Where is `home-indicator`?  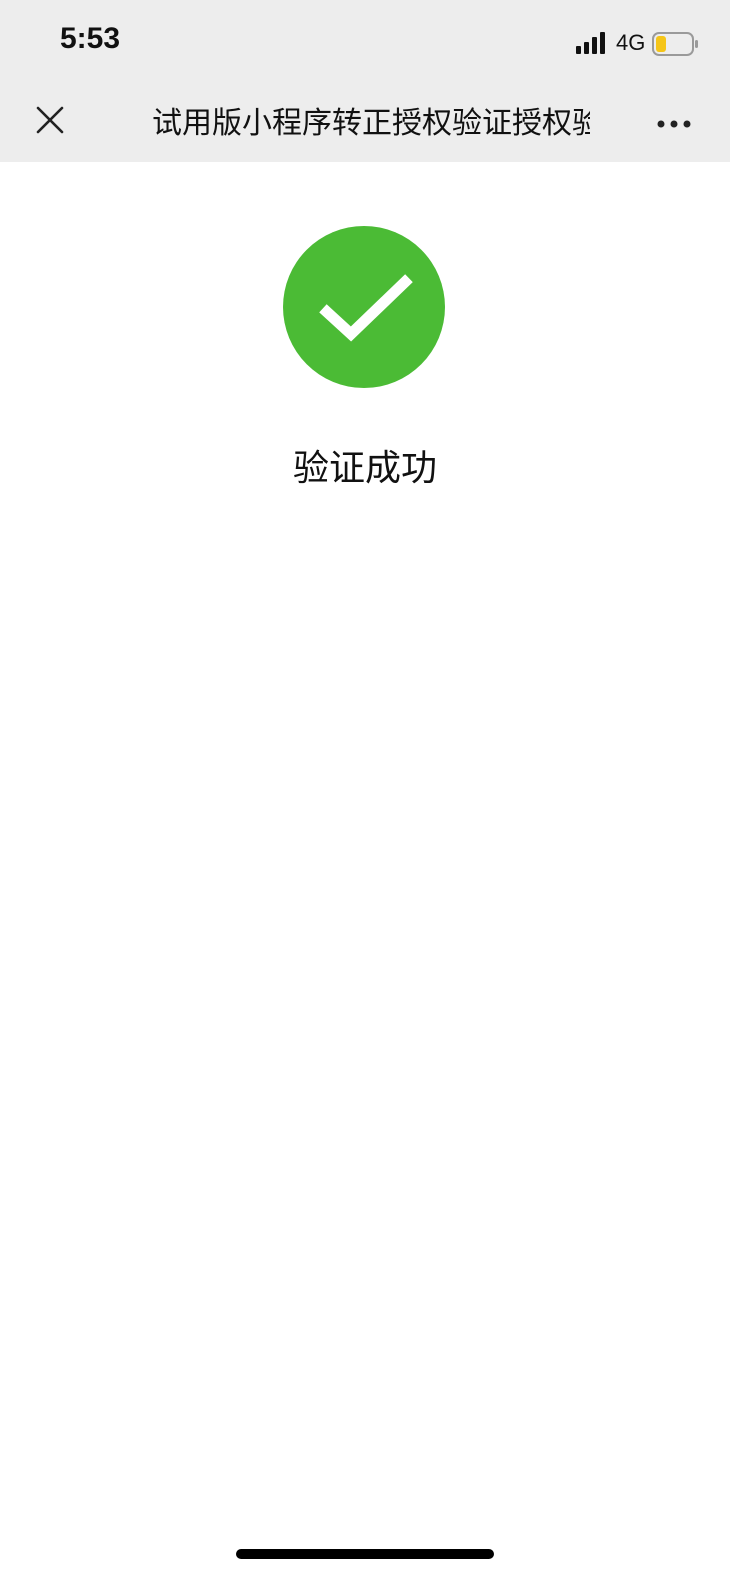 home-indicator is located at coordinates (365, 1554).